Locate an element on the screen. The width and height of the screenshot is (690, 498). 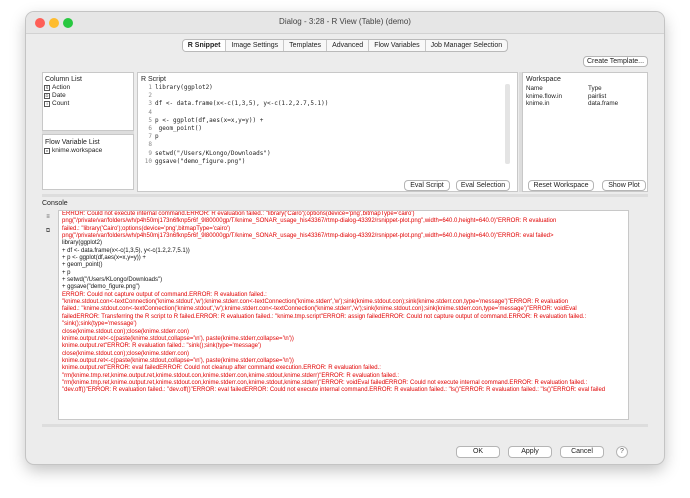
copy-console-icon: ⧉ is located at coordinates (48, 232).